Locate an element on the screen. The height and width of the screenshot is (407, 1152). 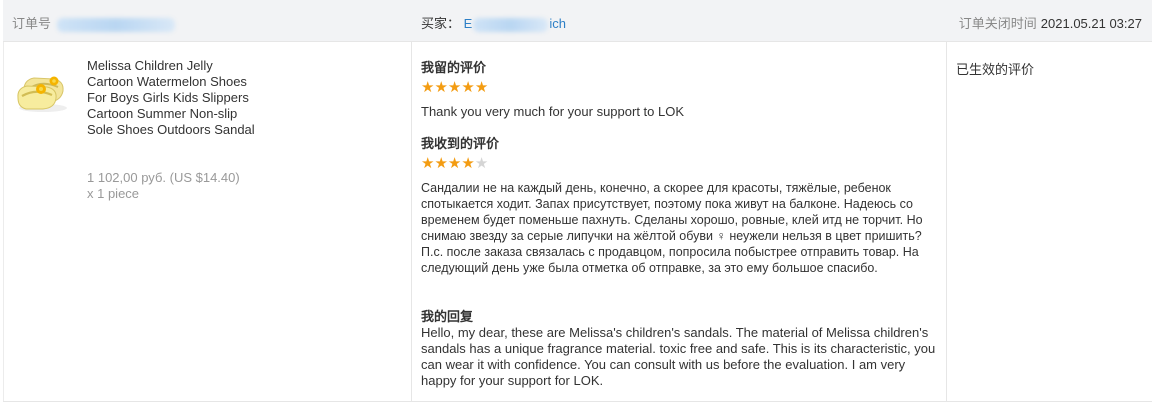
order-number-label: 订单号 is located at coordinates (32, 23).